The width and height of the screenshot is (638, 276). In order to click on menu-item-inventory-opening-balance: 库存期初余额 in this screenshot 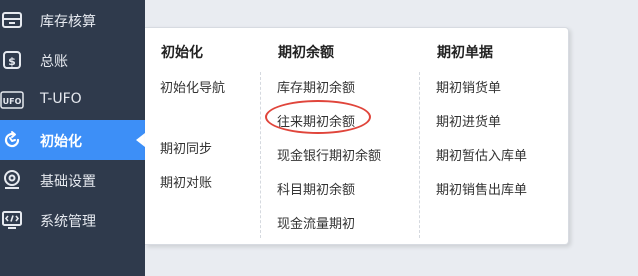, I will do `click(316, 86)`.